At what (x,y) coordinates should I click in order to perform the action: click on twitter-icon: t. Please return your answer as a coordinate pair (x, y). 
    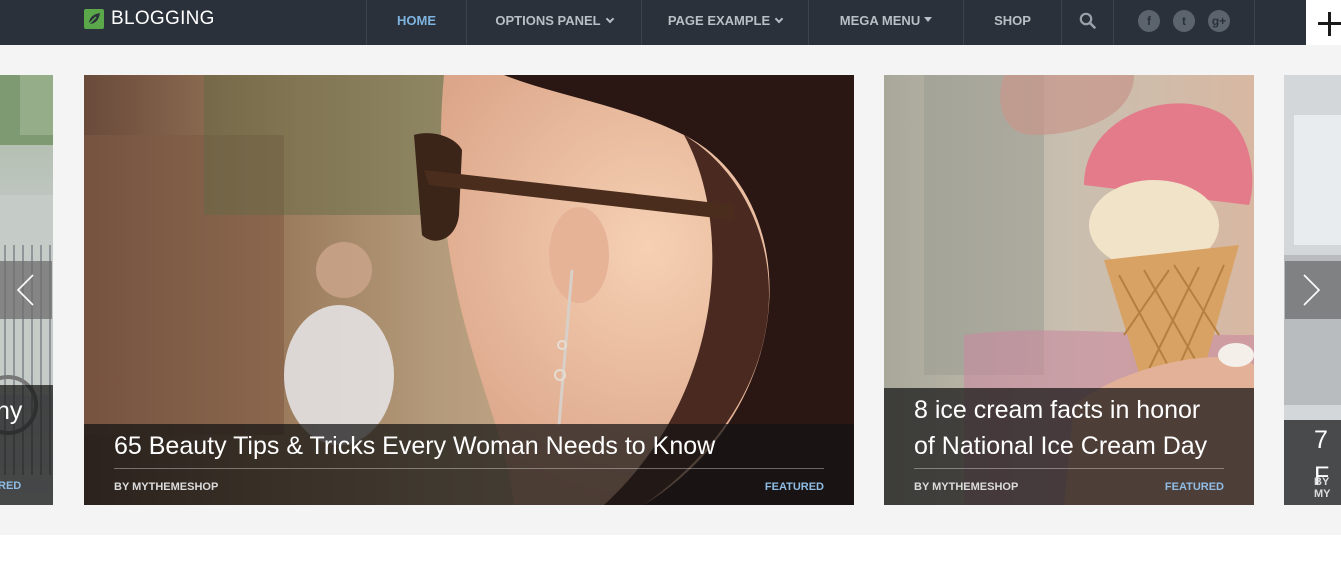
    Looking at the image, I should click on (1184, 20).